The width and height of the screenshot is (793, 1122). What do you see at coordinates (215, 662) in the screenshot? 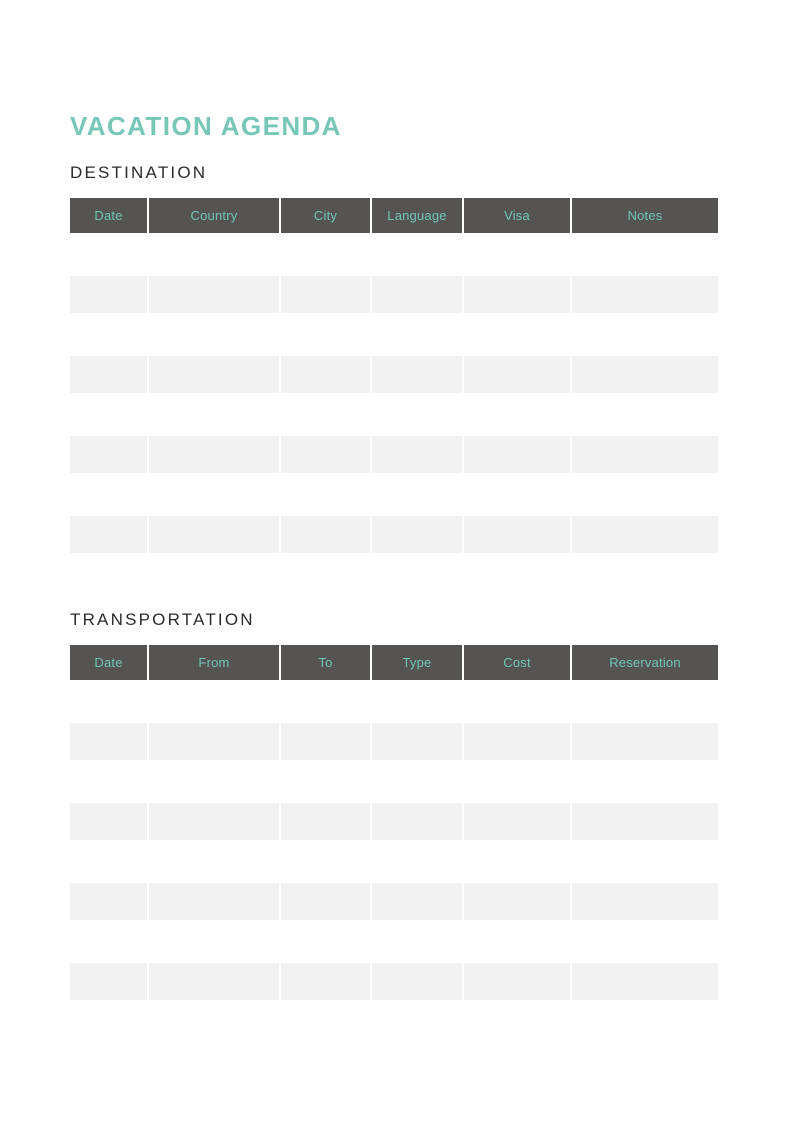
I see `column-header-from: From` at bounding box center [215, 662].